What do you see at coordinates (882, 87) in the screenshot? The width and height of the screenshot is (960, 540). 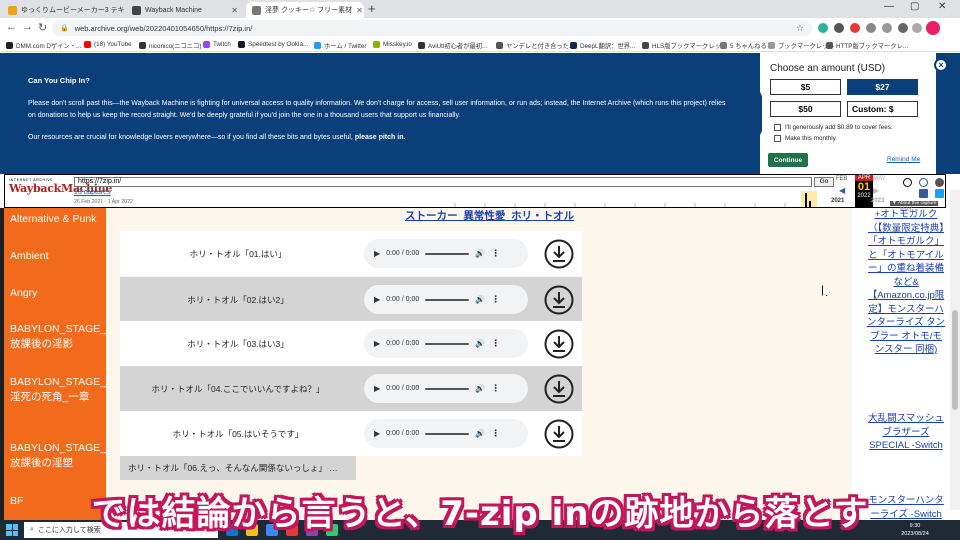 I see `amount-27-button: $27` at bounding box center [882, 87].